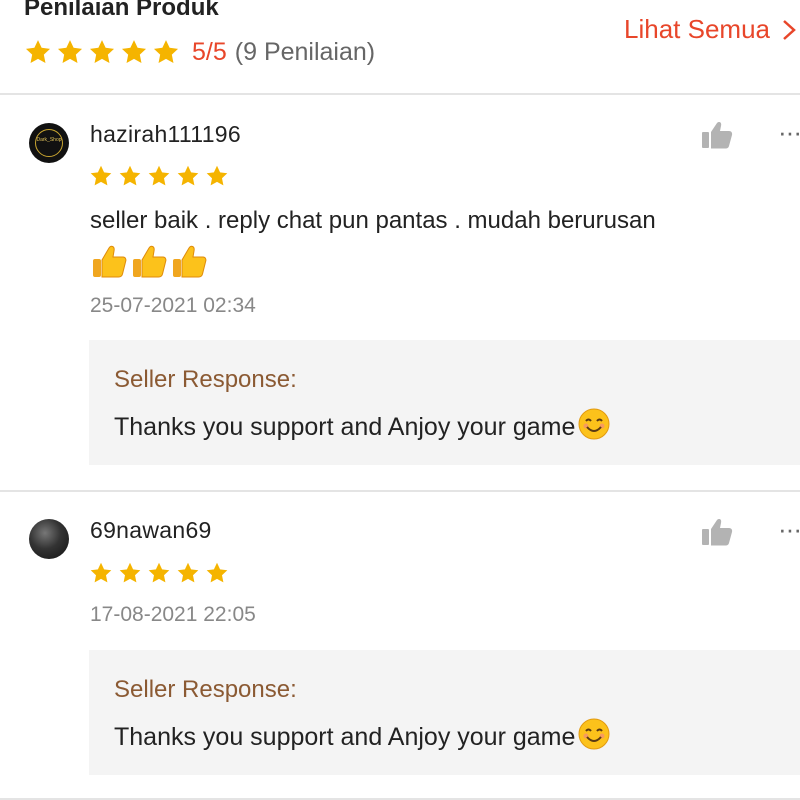 Image resolution: width=800 pixels, height=800 pixels. I want to click on review-date: 17-08-2021 22:05, so click(173, 614).